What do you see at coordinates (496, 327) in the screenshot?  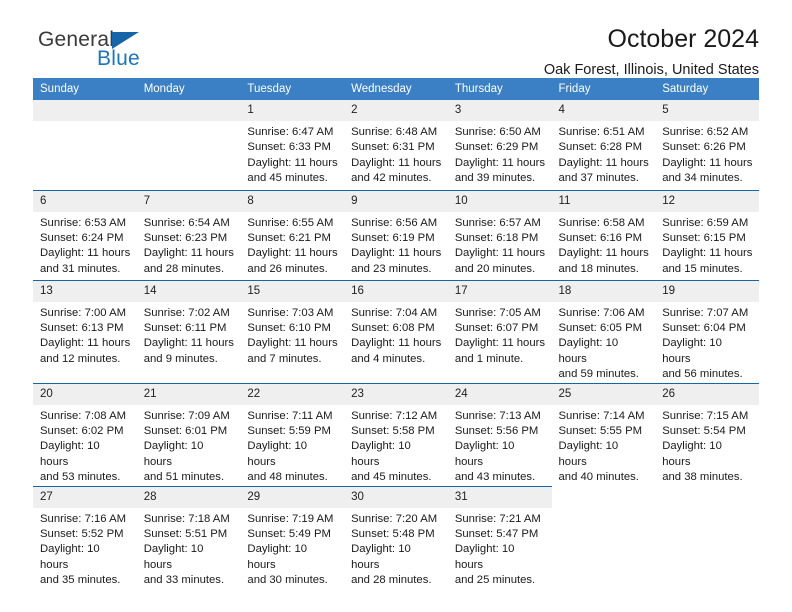 I see `sunset-text: Sunset: 6:07 PM` at bounding box center [496, 327].